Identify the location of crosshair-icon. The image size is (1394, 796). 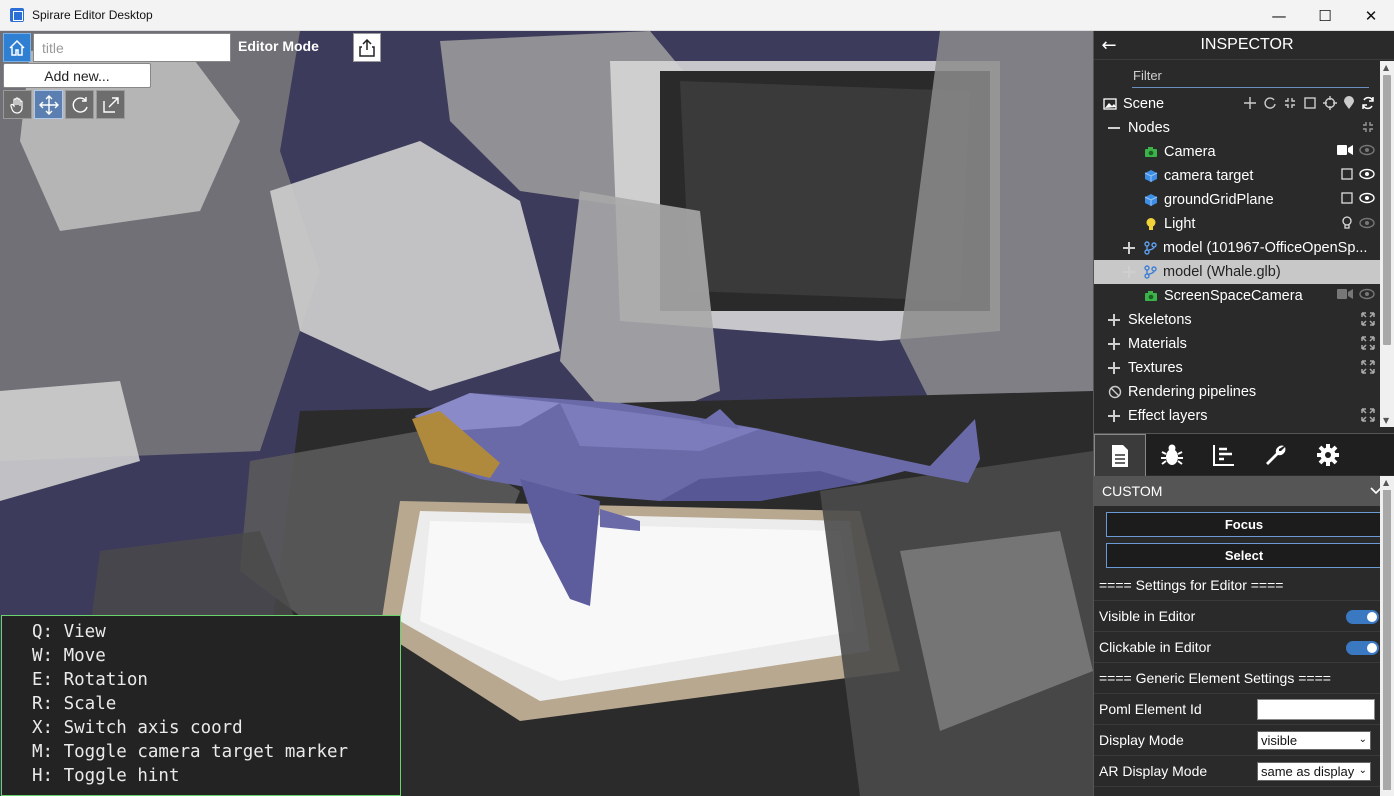
(1330, 103).